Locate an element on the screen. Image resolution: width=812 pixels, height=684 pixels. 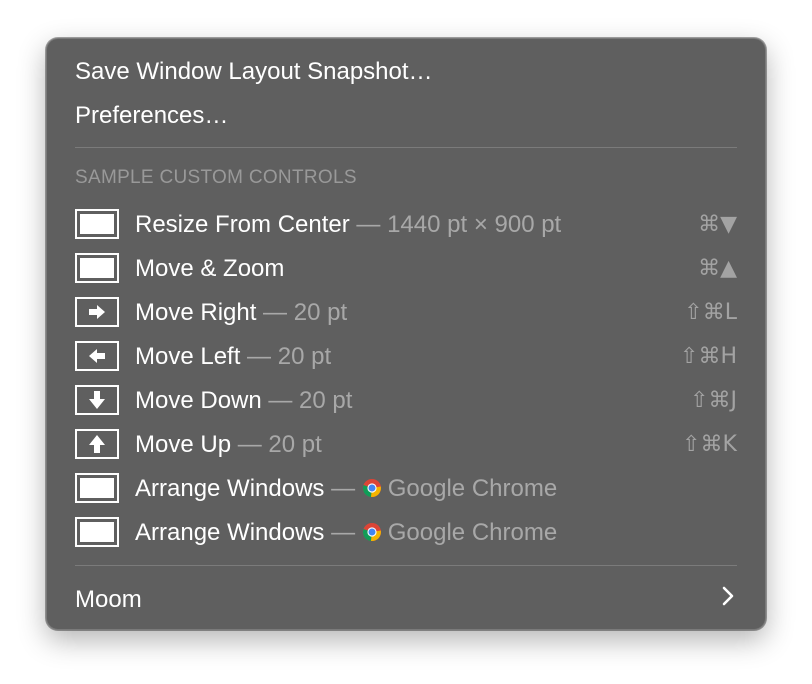
control-move-right: Move Right — 20 pt ⇧⌘L is located at coordinates (406, 313).